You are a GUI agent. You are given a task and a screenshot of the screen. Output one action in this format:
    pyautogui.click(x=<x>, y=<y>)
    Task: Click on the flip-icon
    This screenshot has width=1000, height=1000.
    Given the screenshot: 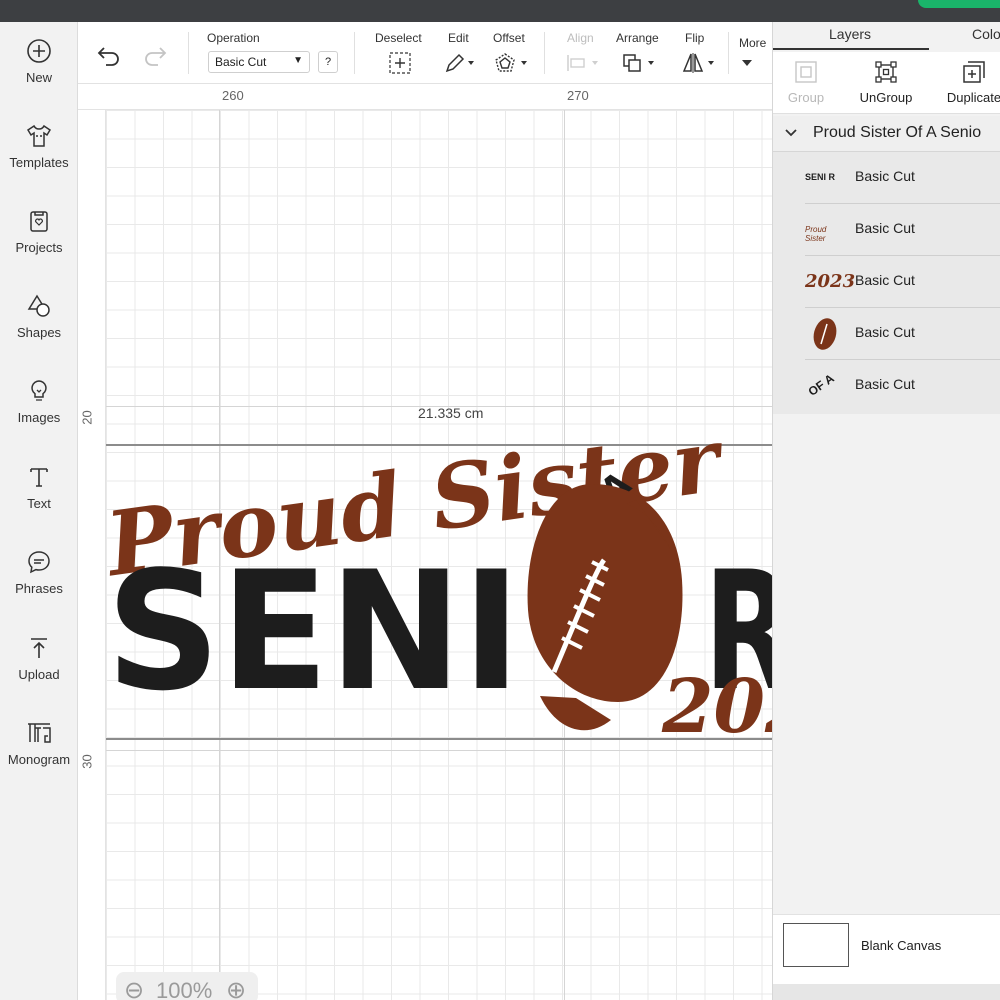 What is the action you would take?
    pyautogui.click(x=700, y=63)
    